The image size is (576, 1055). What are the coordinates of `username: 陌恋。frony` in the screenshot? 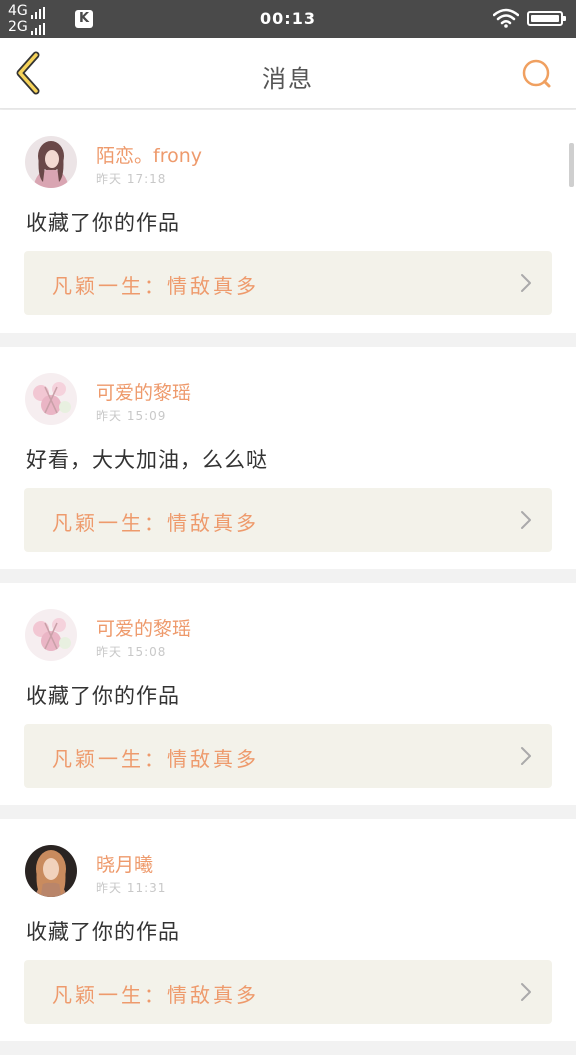 It's located at (149, 154).